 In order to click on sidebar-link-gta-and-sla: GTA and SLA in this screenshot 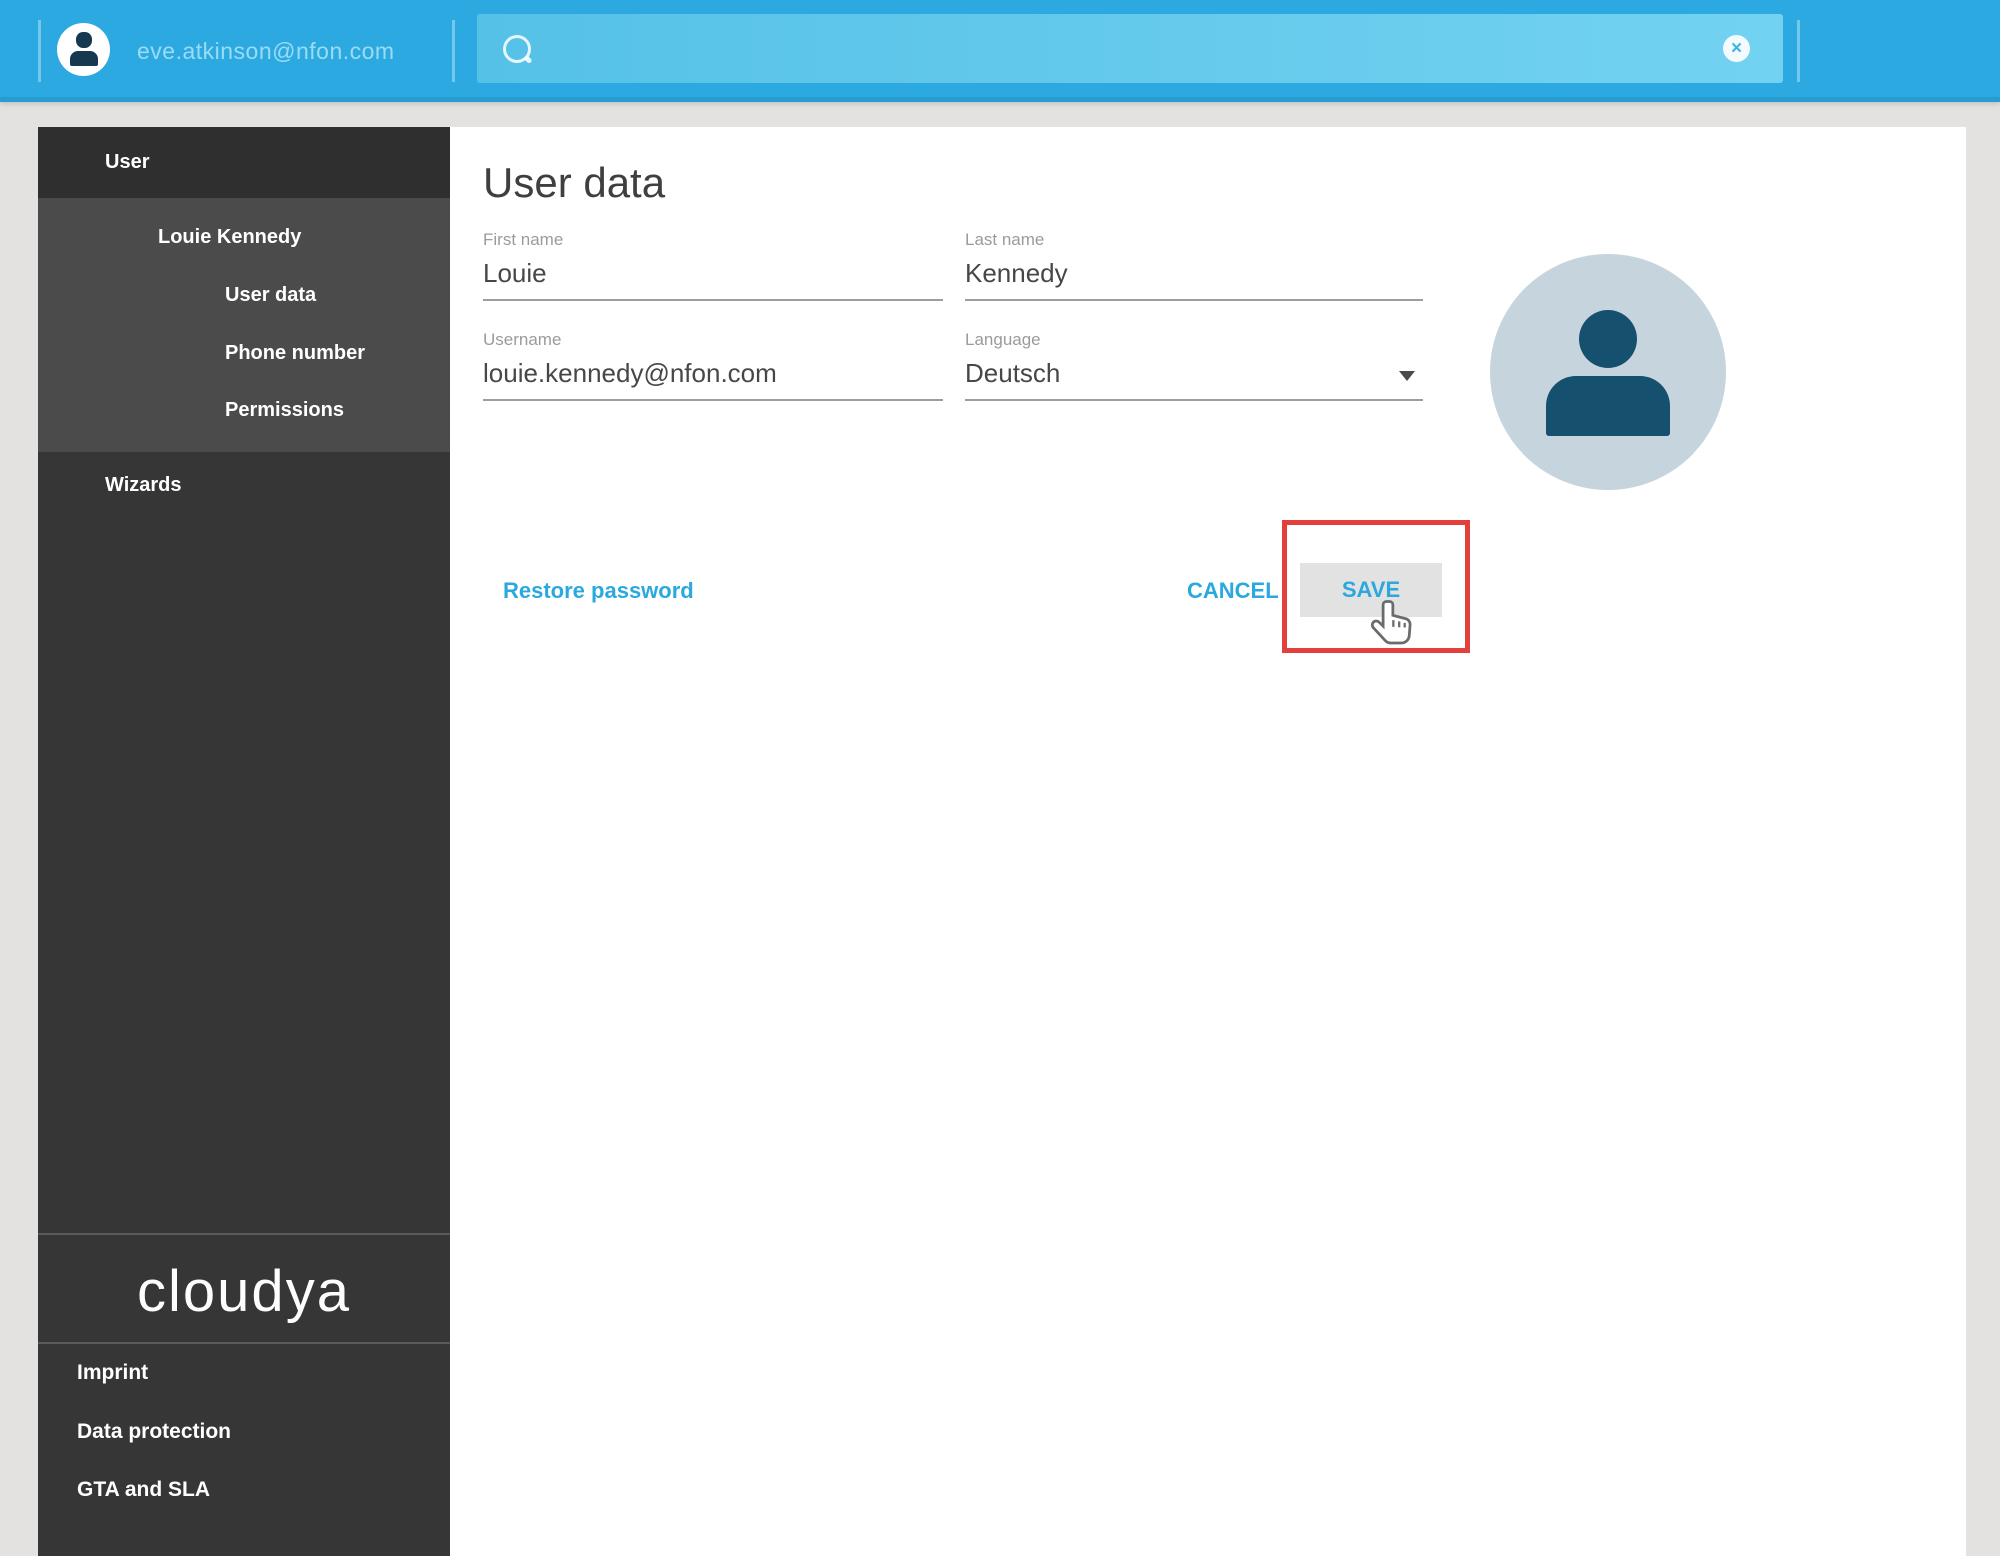, I will do `click(143, 1490)`.